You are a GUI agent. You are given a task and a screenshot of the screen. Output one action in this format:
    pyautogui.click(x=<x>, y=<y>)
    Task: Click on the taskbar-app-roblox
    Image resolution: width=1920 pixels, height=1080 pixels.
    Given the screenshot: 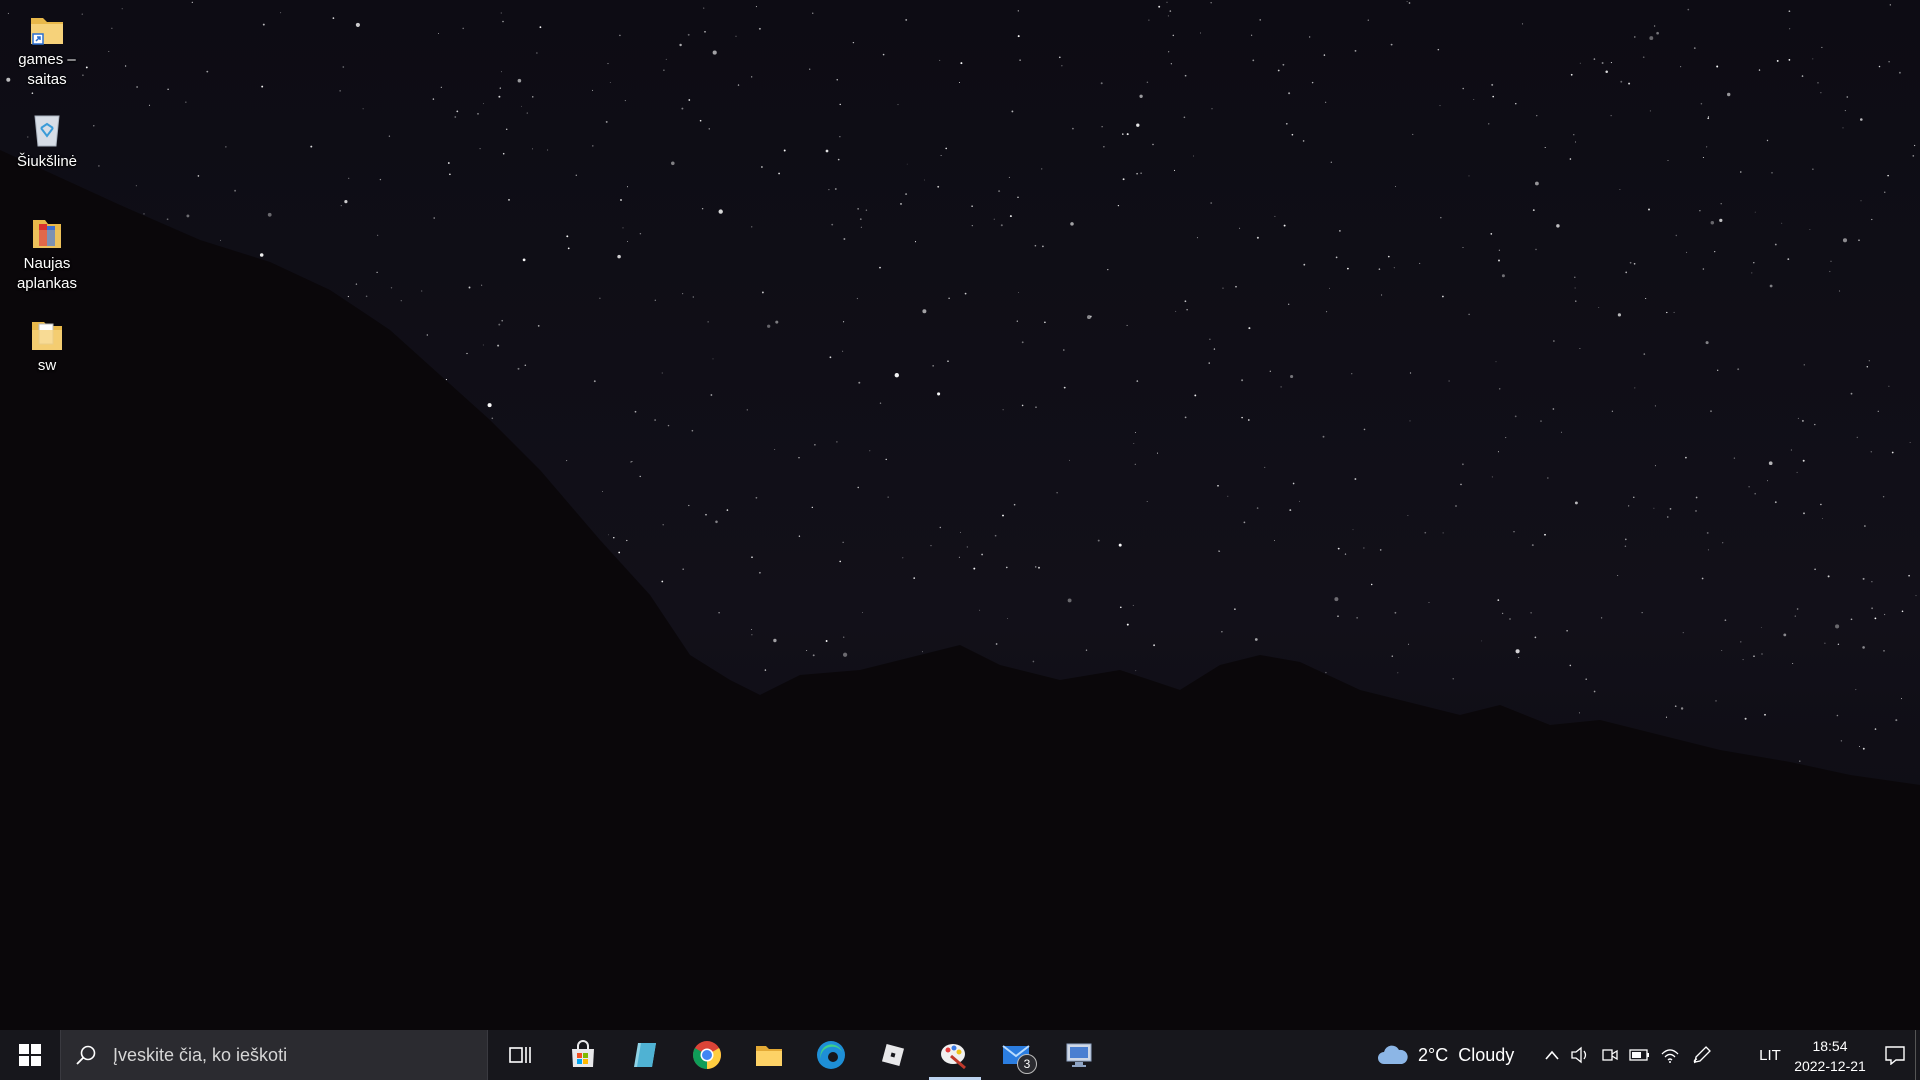 What is the action you would take?
    pyautogui.click(x=893, y=1055)
    